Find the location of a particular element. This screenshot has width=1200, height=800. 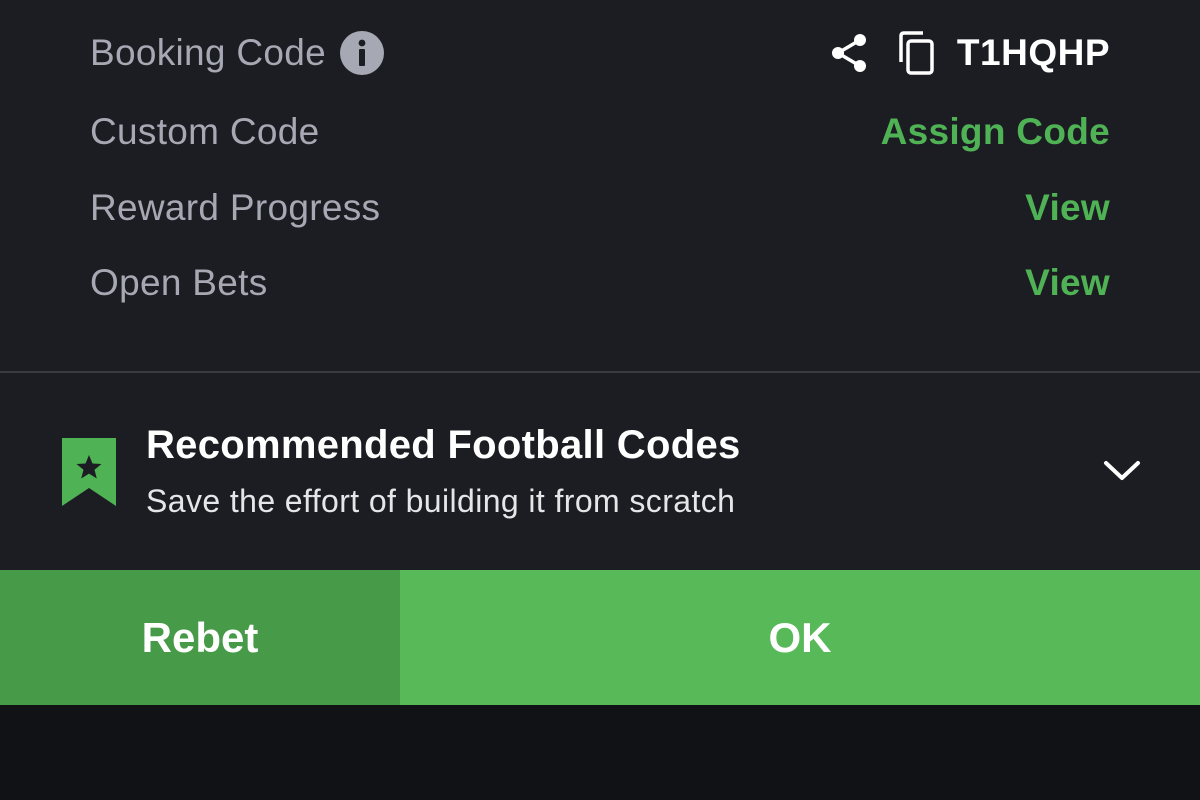

assign-code-link: Assign Code is located at coordinates (995, 132).